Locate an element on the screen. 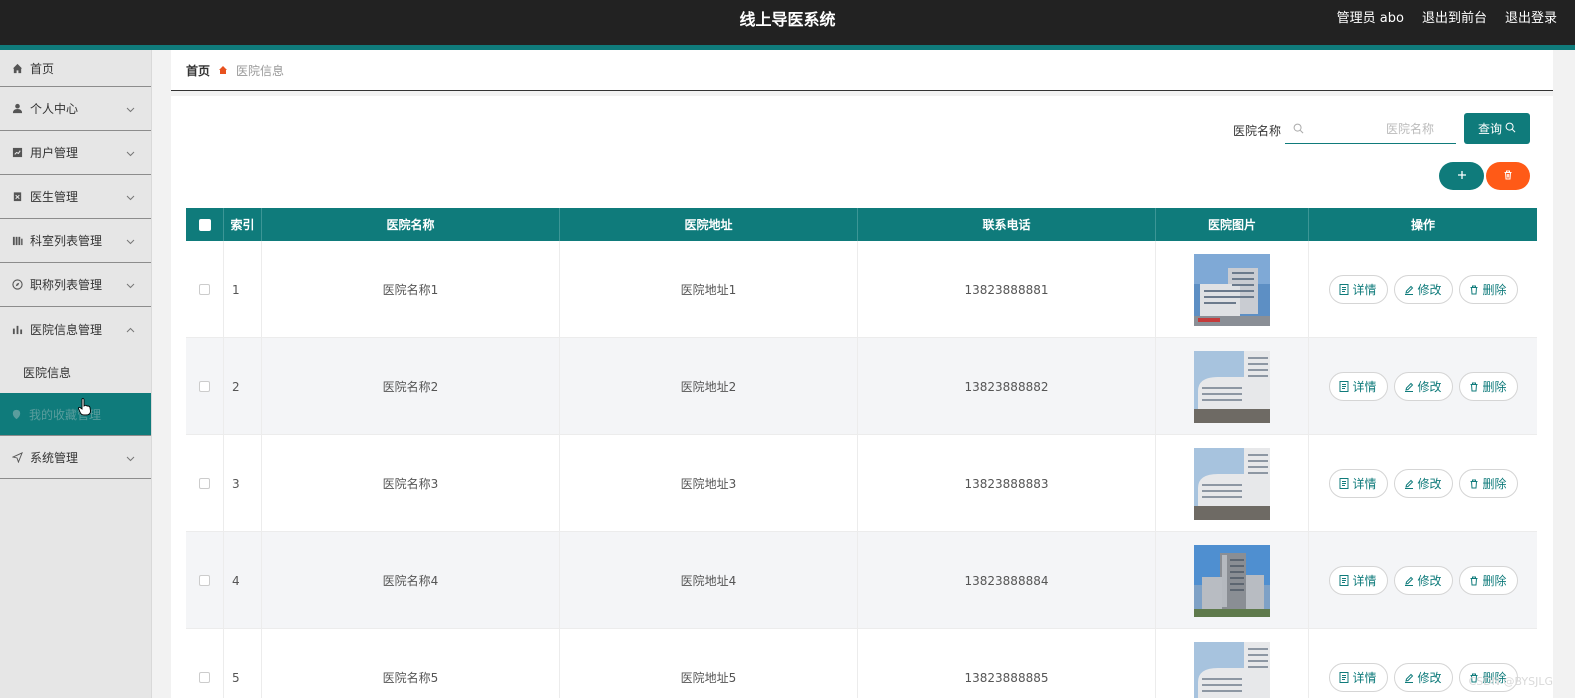  hospital-name: 医院名称1 is located at coordinates (411, 289).